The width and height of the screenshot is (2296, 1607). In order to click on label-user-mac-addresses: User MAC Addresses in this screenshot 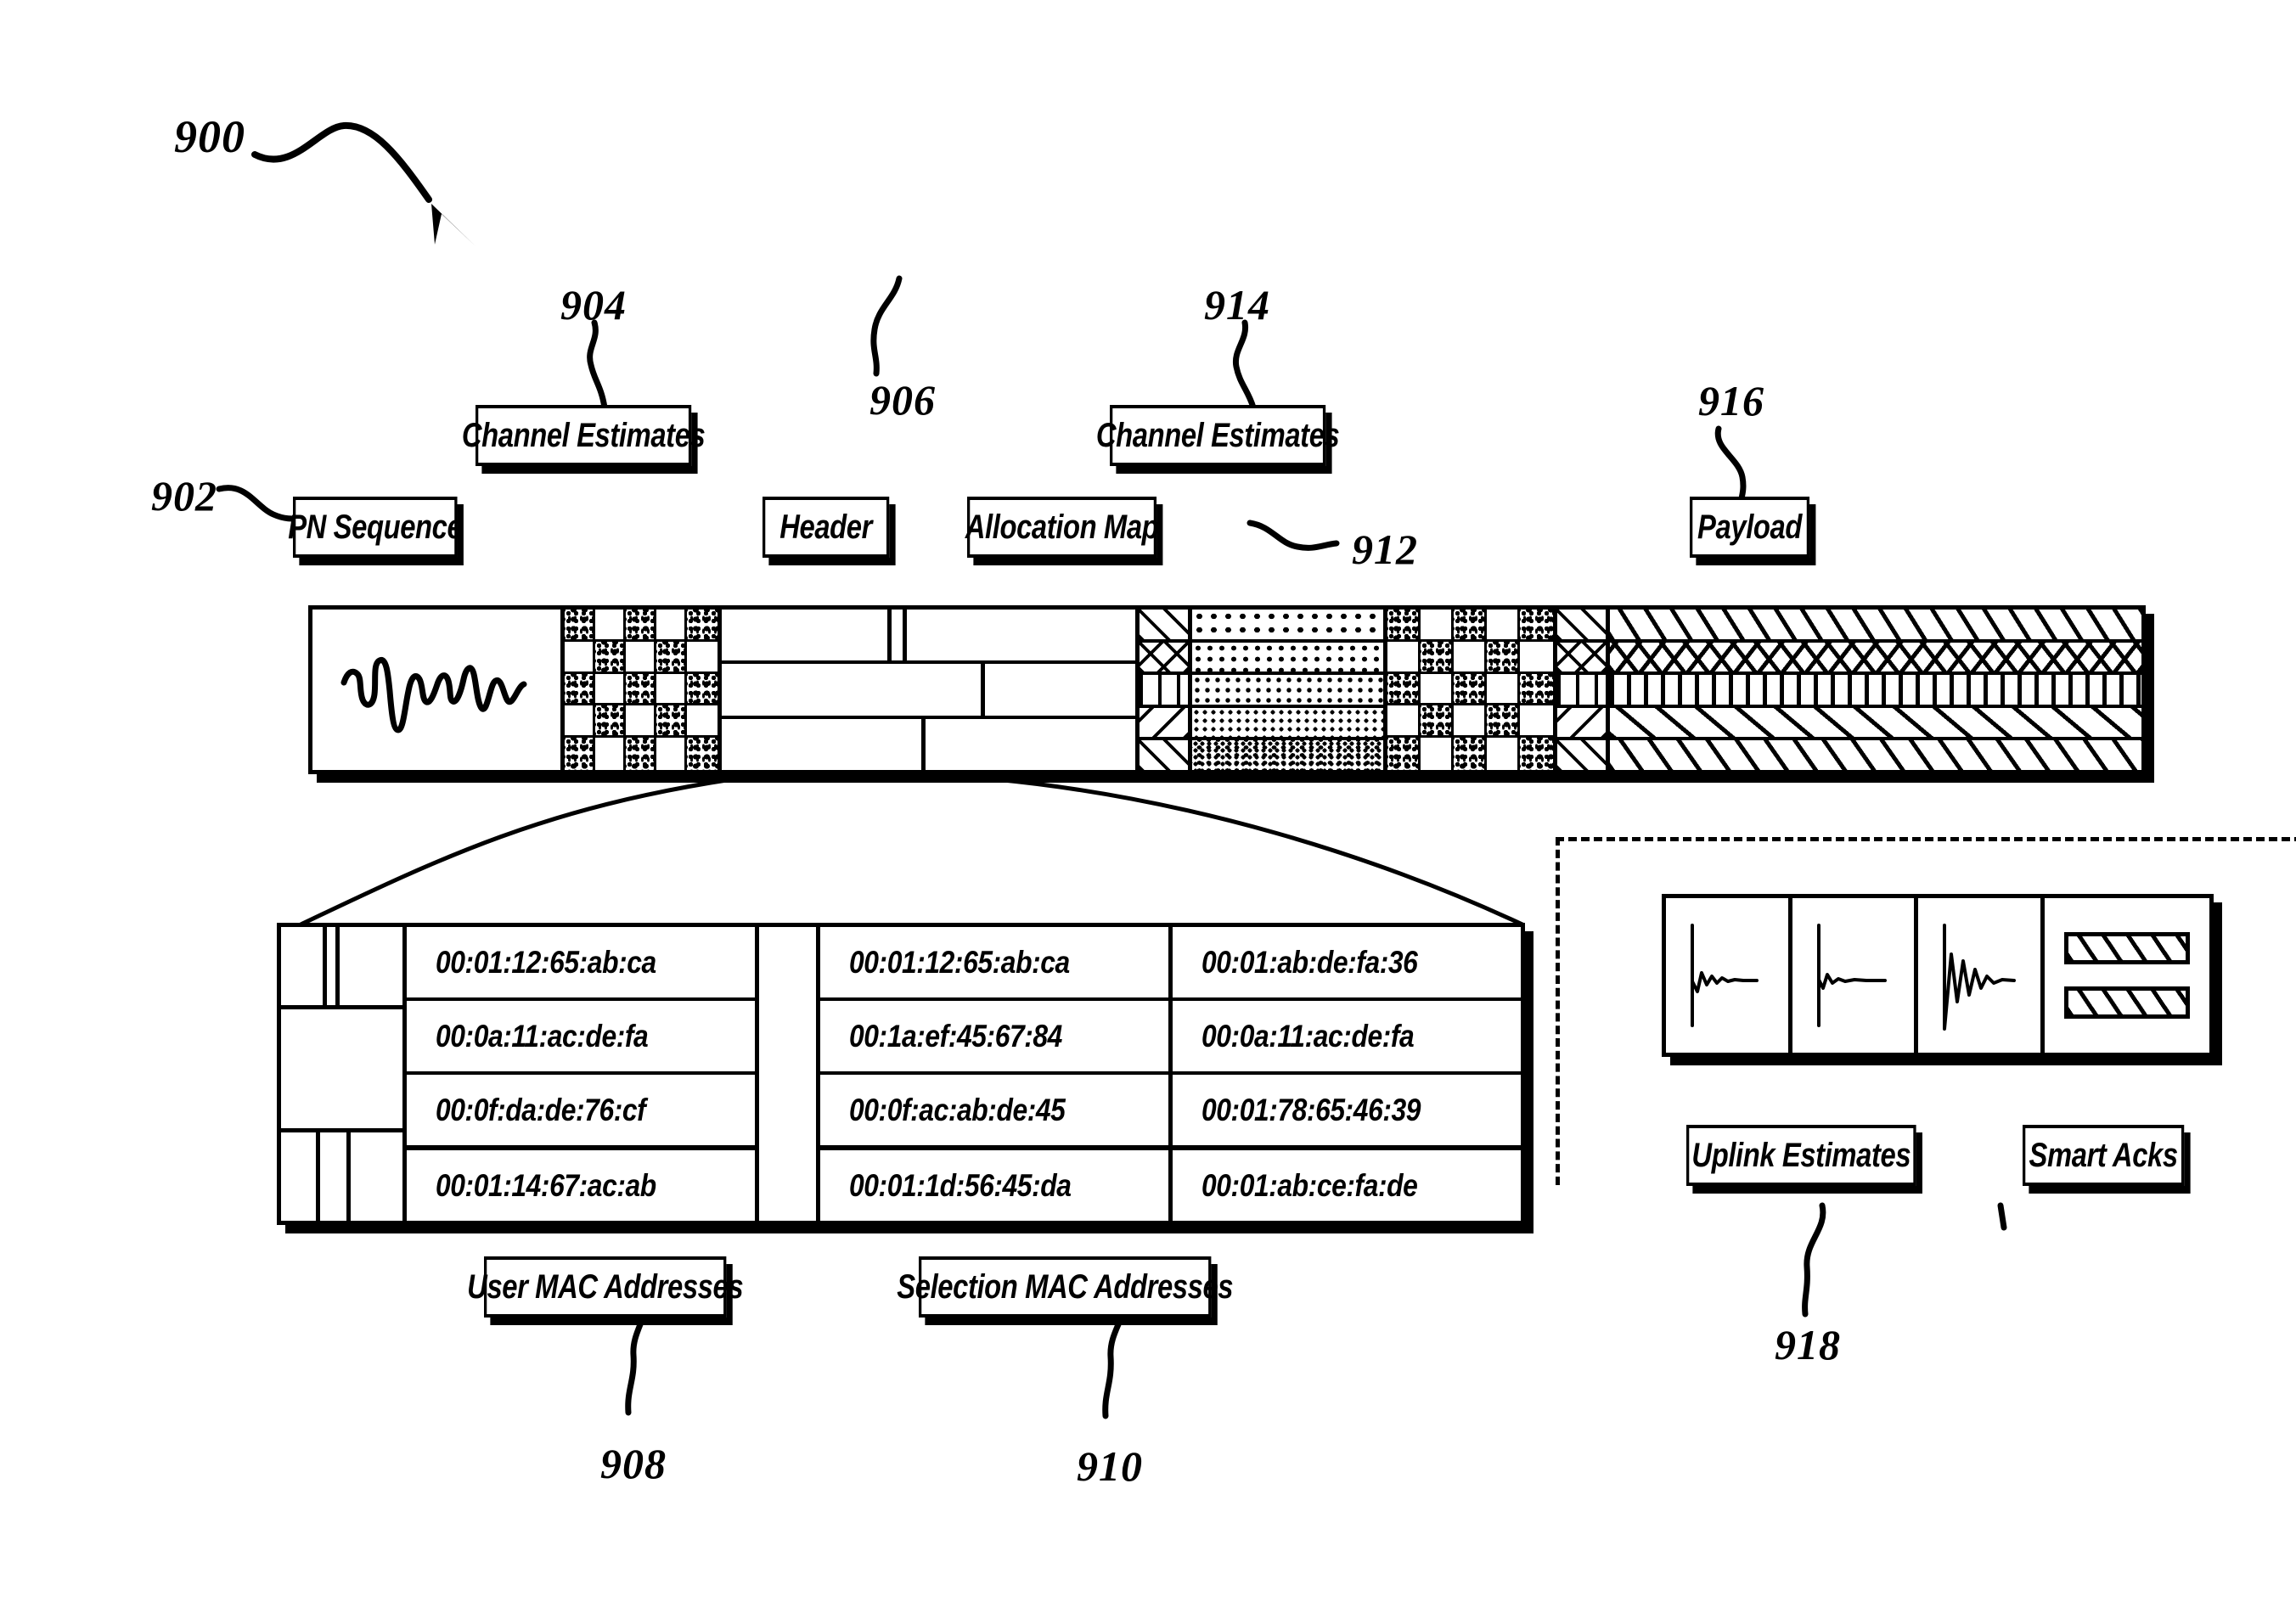, I will do `click(605, 1287)`.